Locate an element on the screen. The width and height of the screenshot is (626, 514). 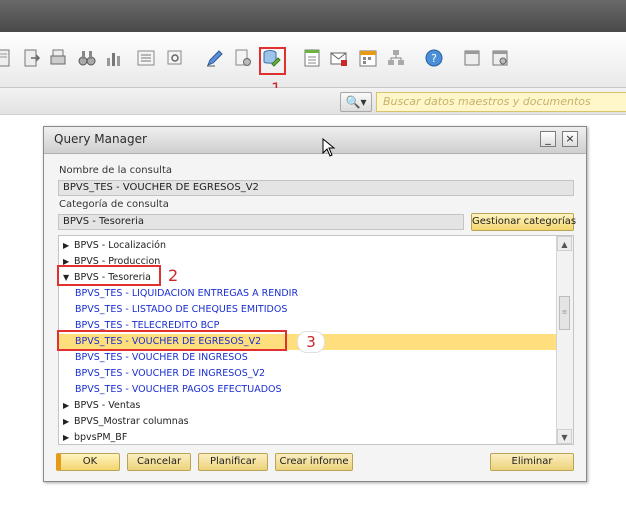
help-icon: ? is located at coordinates (434, 58).